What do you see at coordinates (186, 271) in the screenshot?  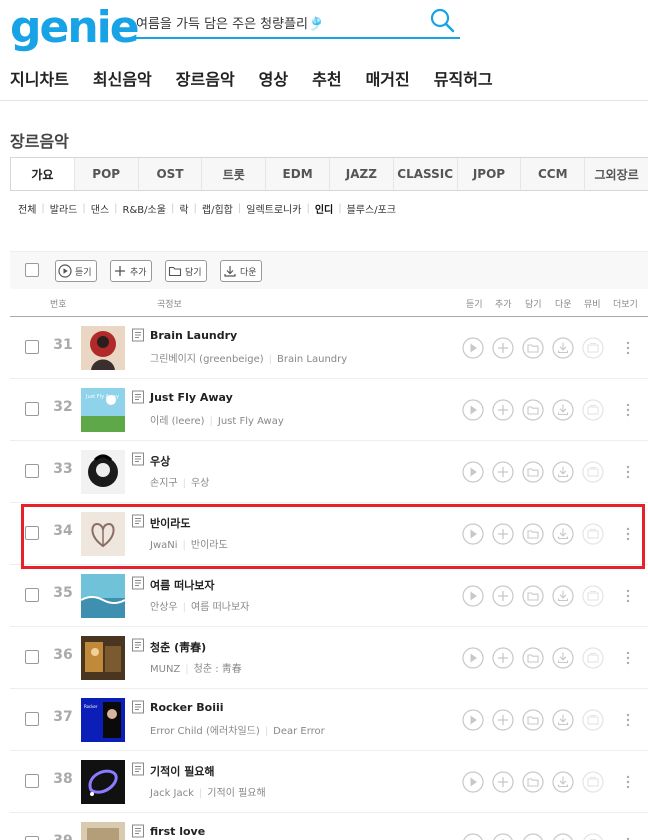 I see `save-selected-button: 담기` at bounding box center [186, 271].